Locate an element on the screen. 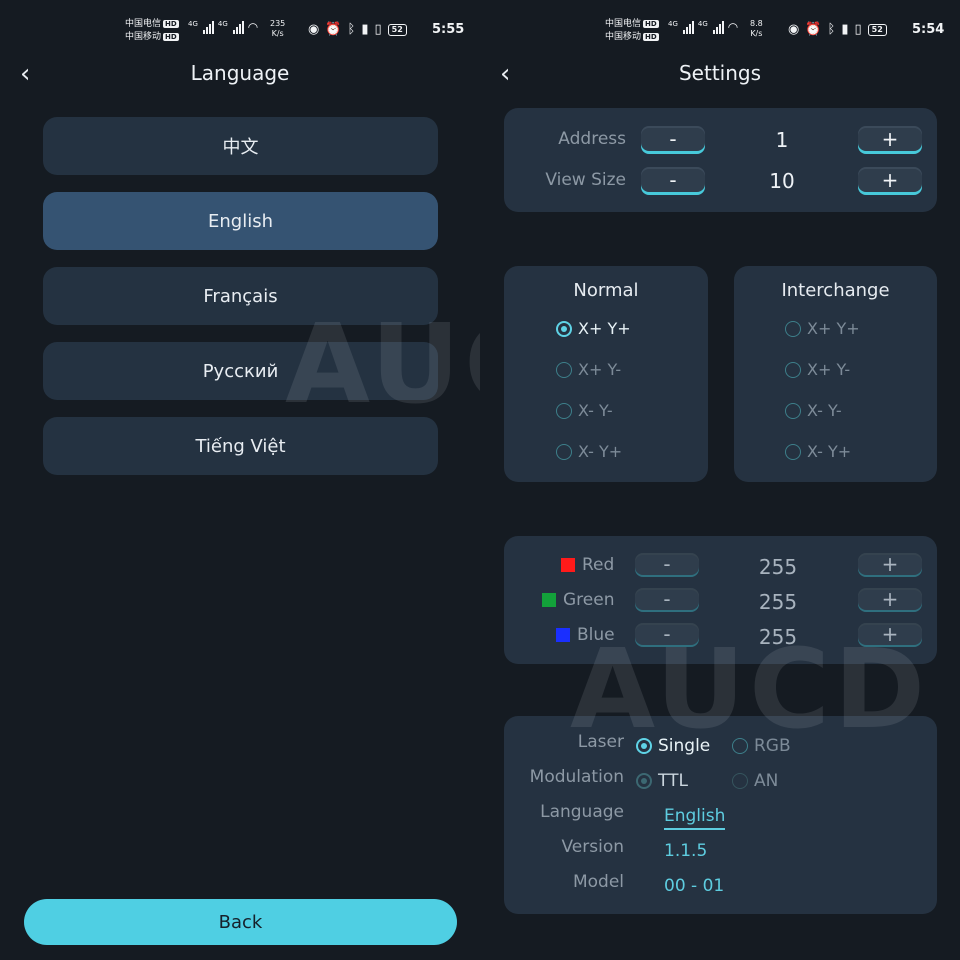 The image size is (960, 960). color-label-text: Green is located at coordinates (589, 600).